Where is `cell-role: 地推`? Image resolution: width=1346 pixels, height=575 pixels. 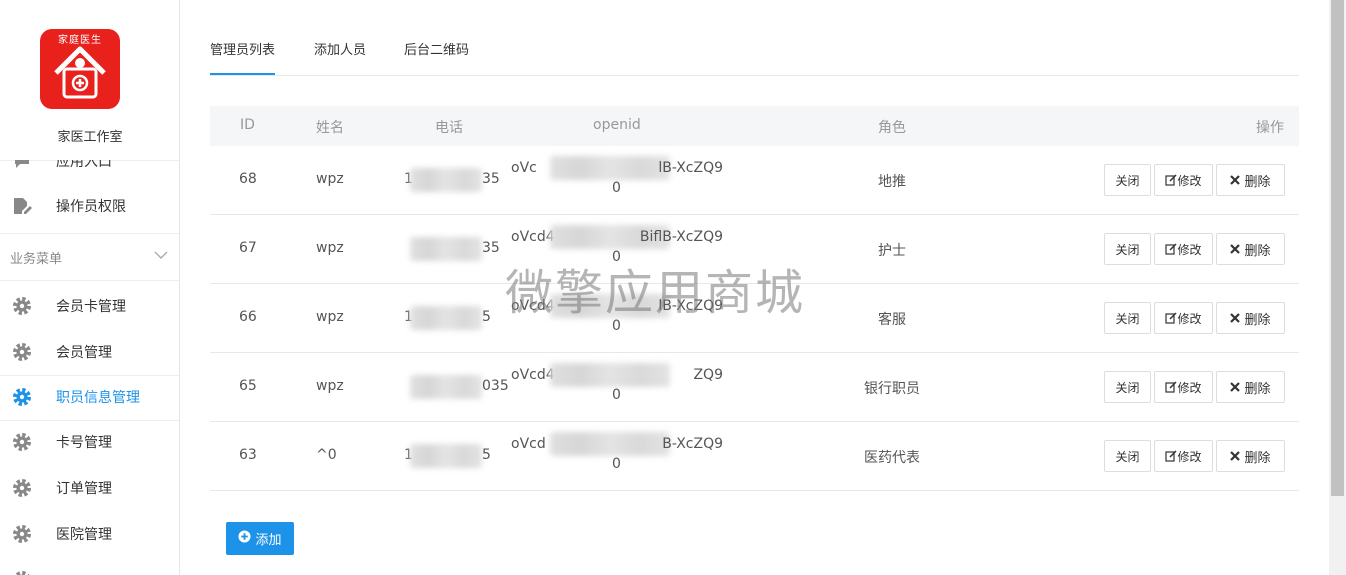
cell-role: 地推 is located at coordinates (892, 182).